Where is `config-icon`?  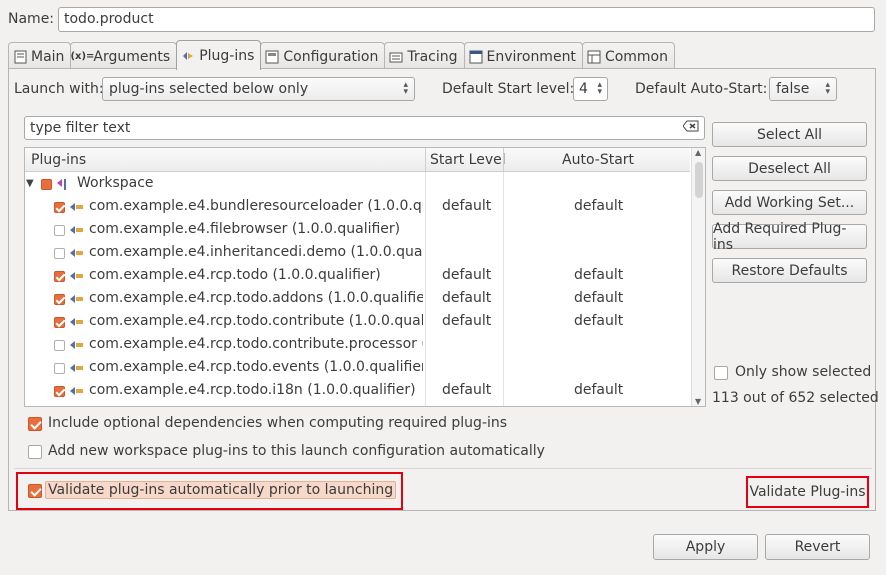 config-icon is located at coordinates (272, 57).